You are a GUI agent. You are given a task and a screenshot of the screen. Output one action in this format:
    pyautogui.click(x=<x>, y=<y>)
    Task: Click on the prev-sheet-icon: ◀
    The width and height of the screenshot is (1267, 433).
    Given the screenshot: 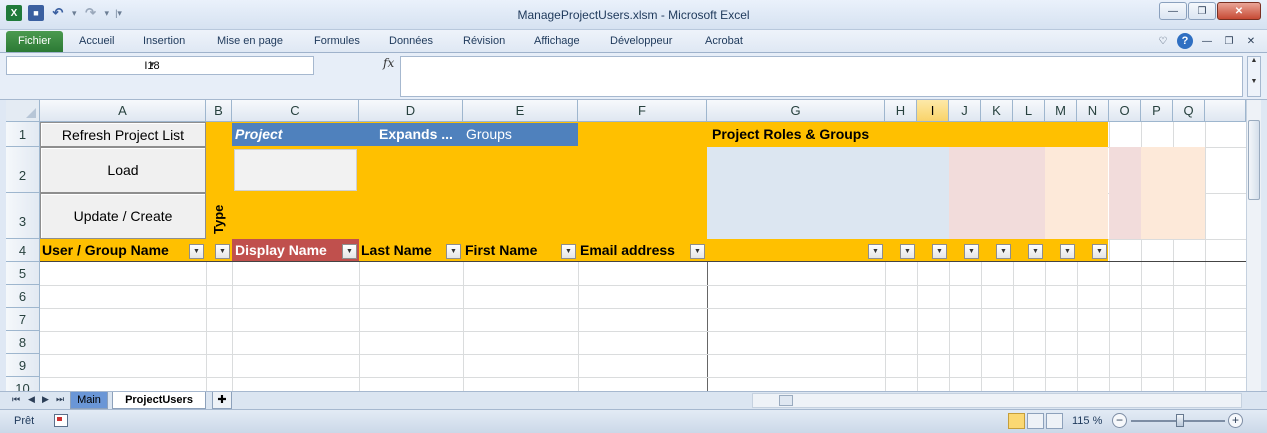 What is the action you would take?
    pyautogui.click(x=31, y=399)
    